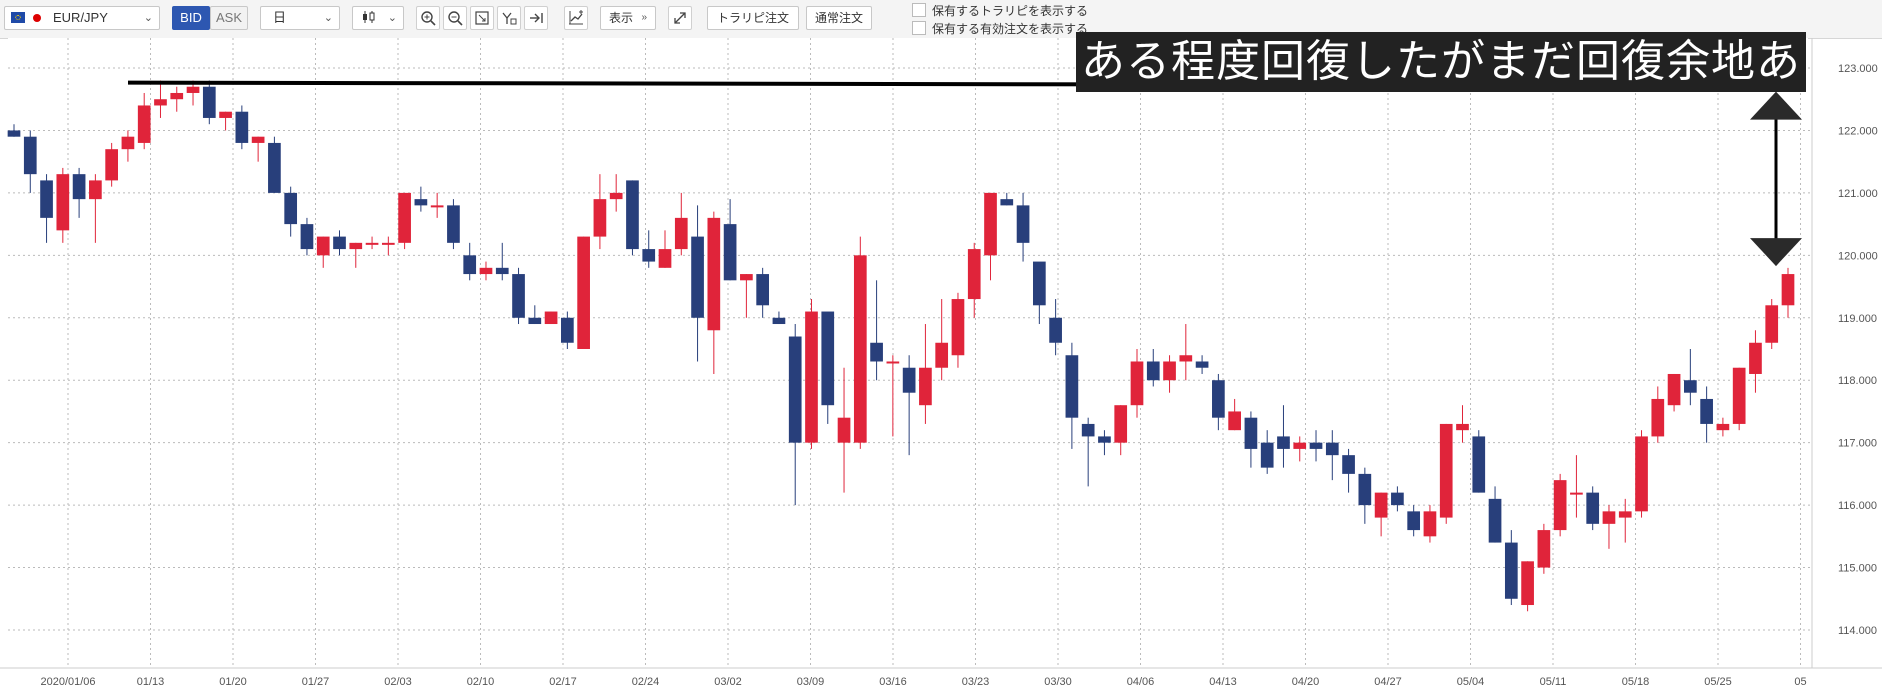 The height and width of the screenshot is (691, 1882). I want to click on scroll-to-end-icon, so click(536, 18).